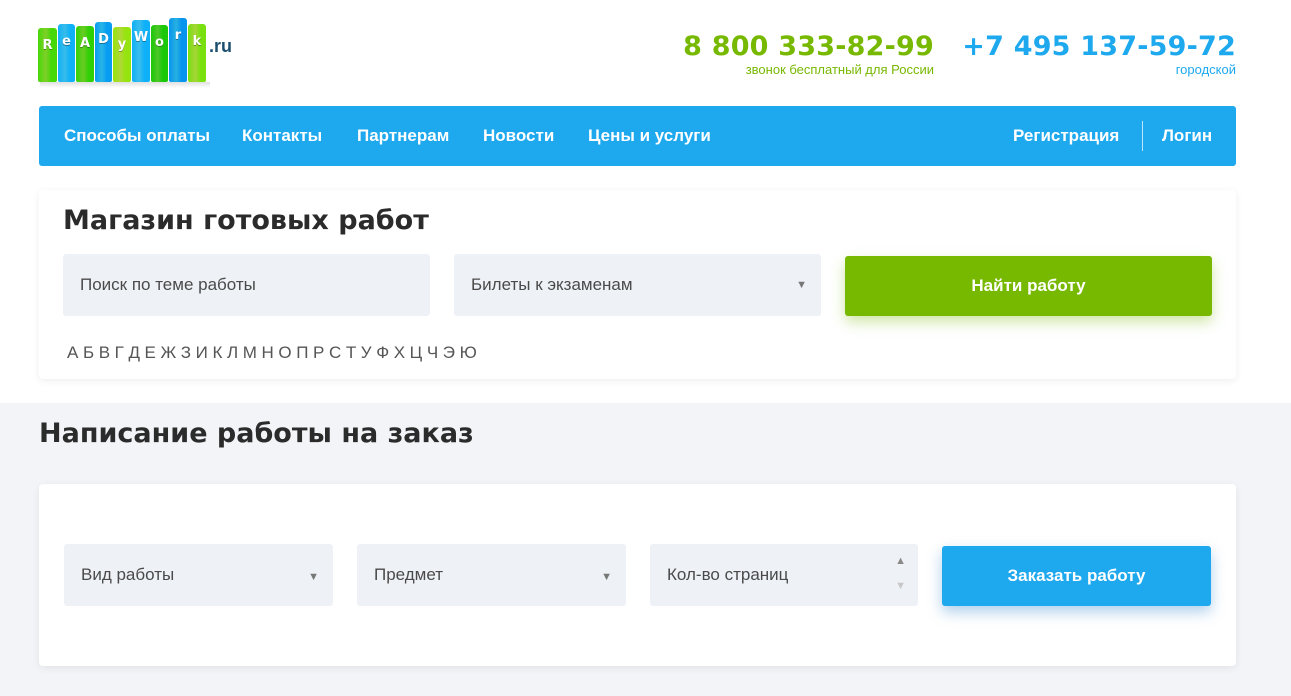 Image resolution: width=1291 pixels, height=696 pixels. Describe the element at coordinates (202, 353) in the screenshot. I see `alphabet-letter: И` at that location.